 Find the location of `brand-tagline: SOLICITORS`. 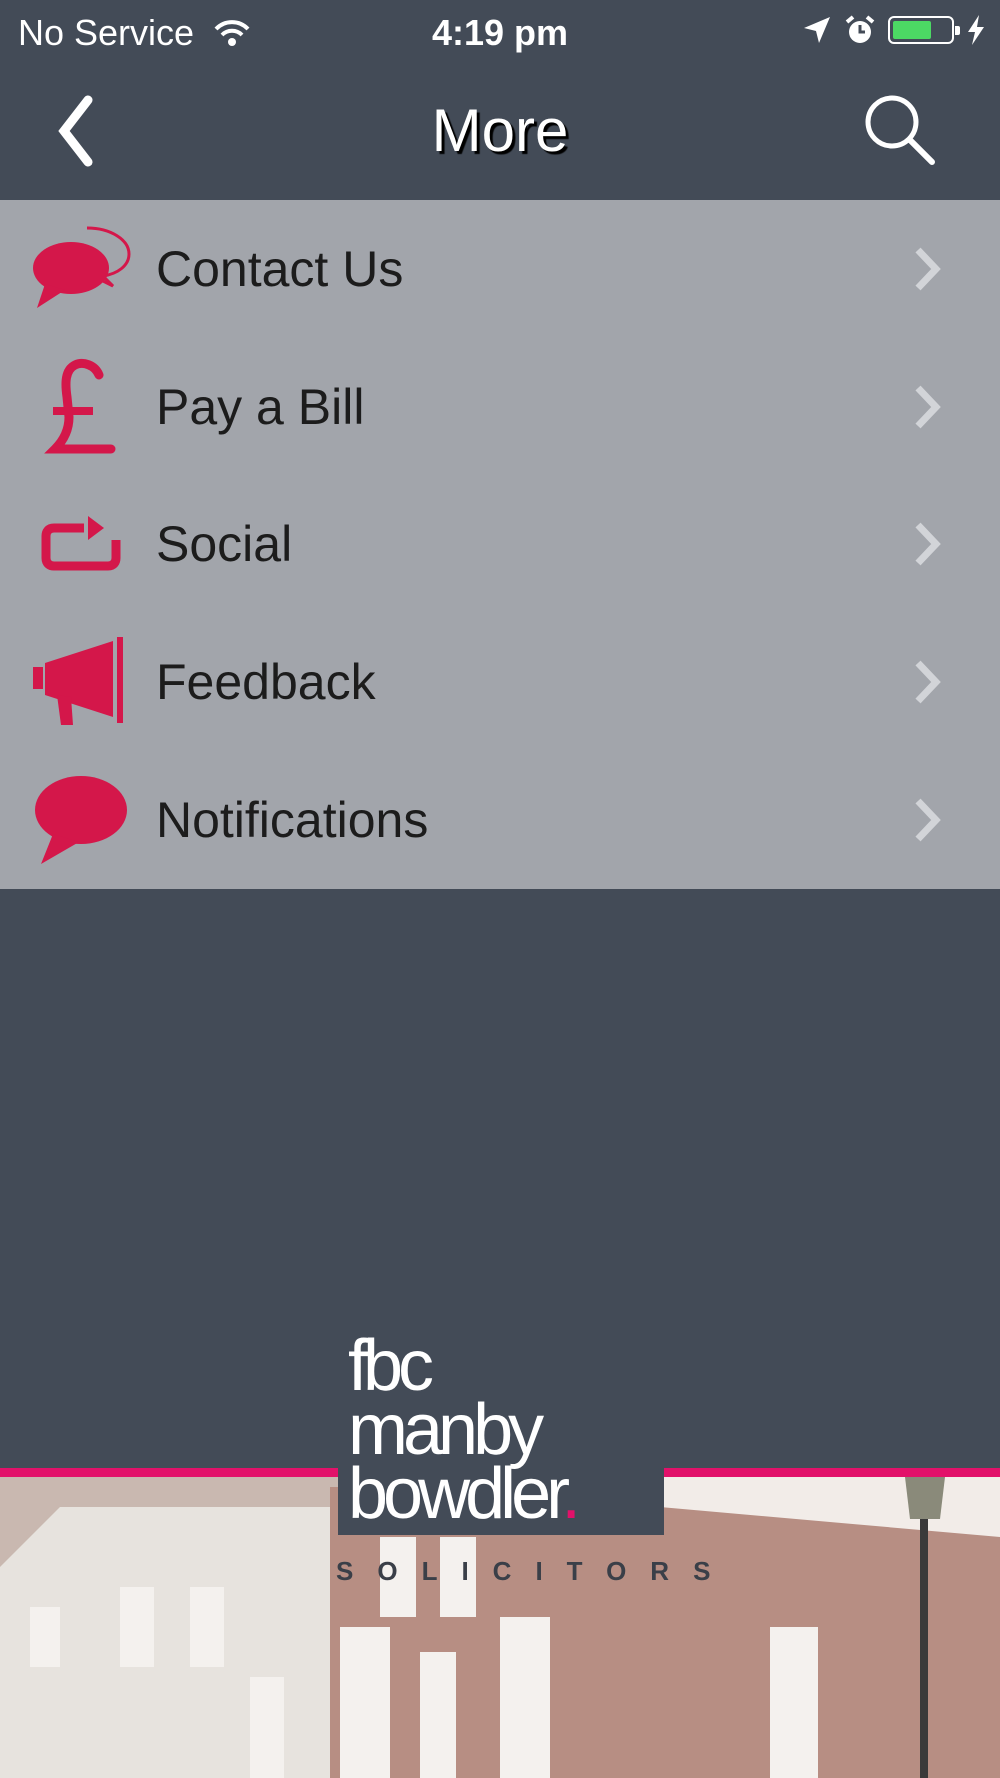

brand-tagline: SOLICITORS is located at coordinates (535, 1571).